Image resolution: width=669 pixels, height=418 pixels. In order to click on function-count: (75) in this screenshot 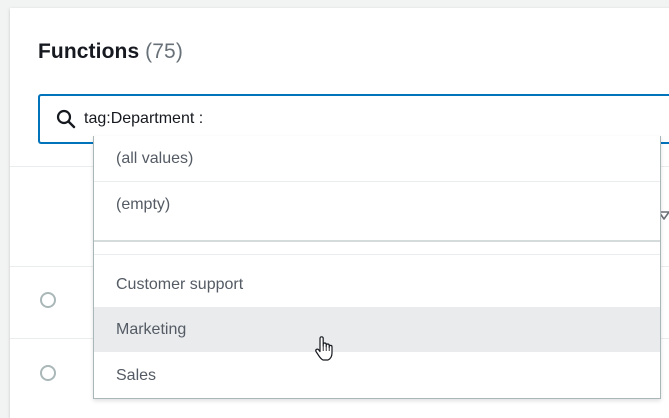, I will do `click(164, 51)`.